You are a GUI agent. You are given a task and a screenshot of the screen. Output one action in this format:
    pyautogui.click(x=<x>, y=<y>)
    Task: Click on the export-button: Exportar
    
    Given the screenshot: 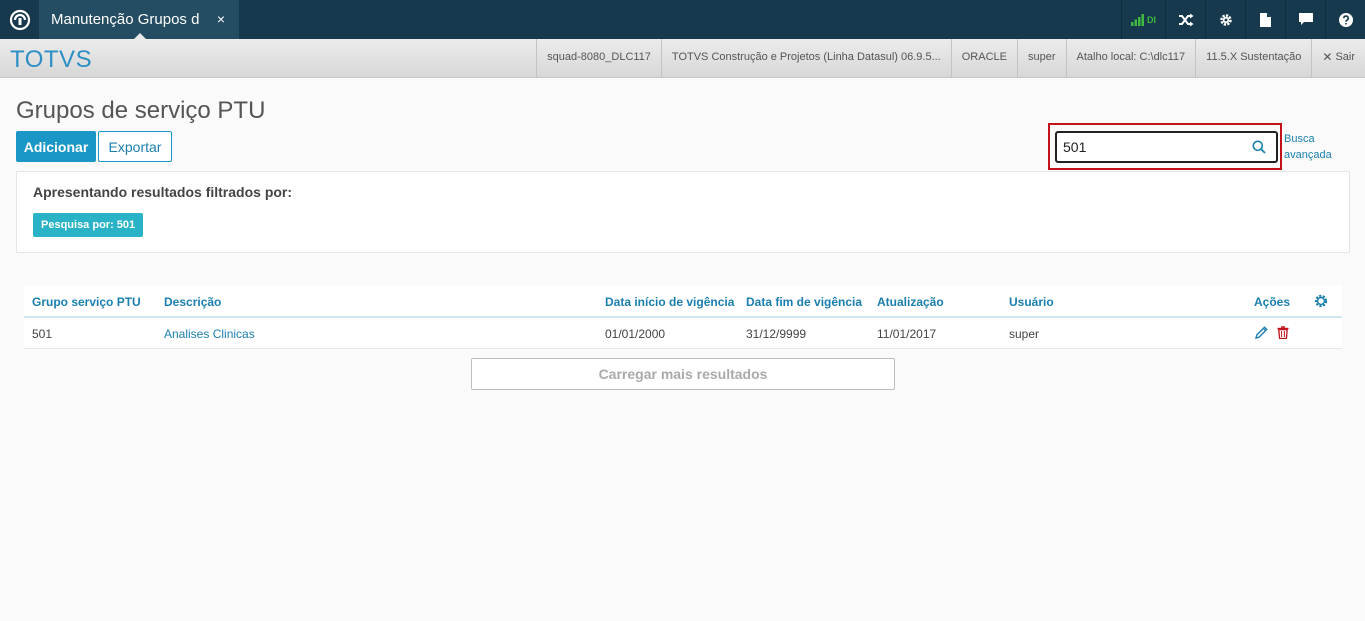 What is the action you would take?
    pyautogui.click(x=135, y=146)
    